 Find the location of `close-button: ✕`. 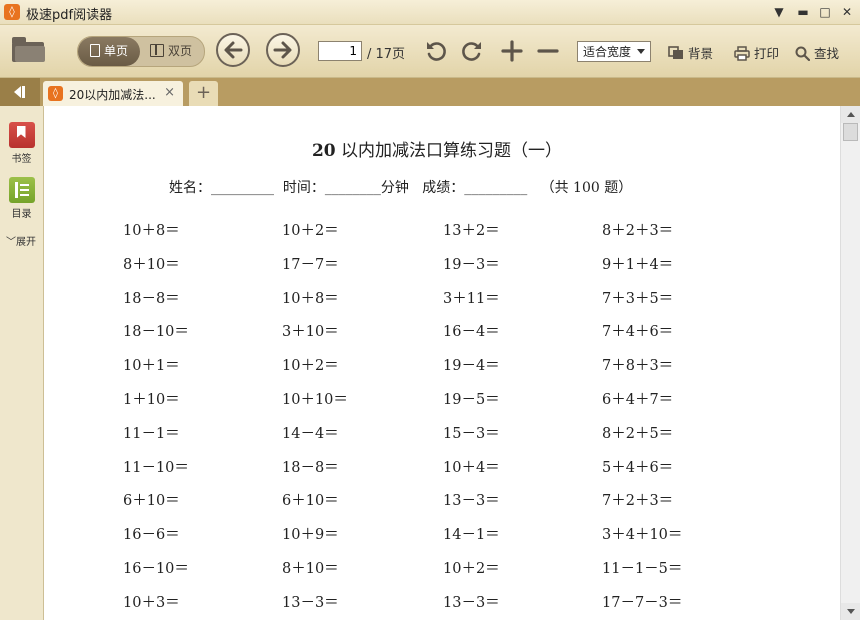

close-button: ✕ is located at coordinates (847, 12).